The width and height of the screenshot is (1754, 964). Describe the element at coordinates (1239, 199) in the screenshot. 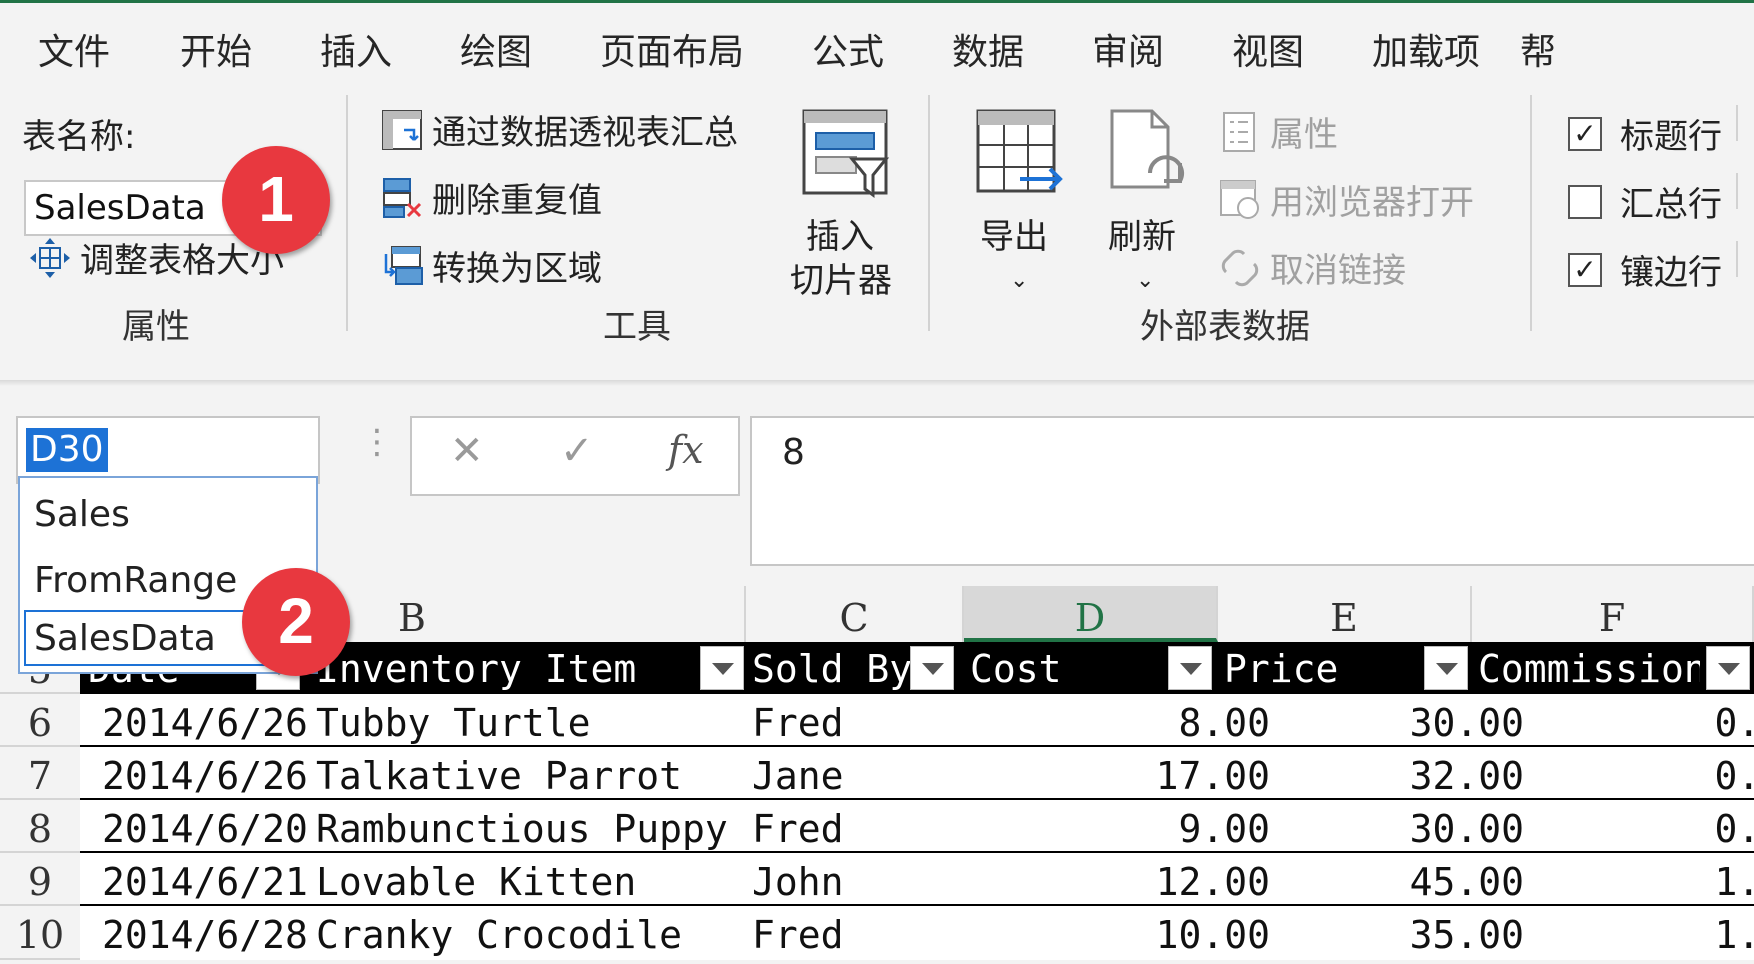

I see `browser-icon` at that location.